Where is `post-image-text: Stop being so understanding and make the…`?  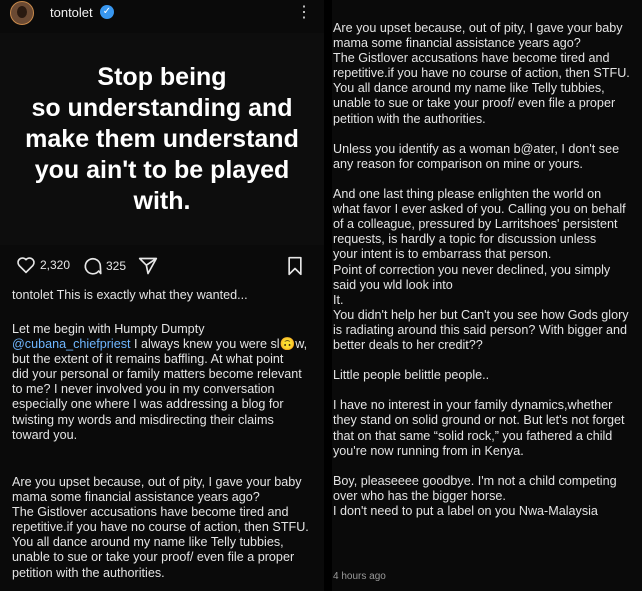 post-image-text: Stop being so understanding and make the… is located at coordinates (162, 138).